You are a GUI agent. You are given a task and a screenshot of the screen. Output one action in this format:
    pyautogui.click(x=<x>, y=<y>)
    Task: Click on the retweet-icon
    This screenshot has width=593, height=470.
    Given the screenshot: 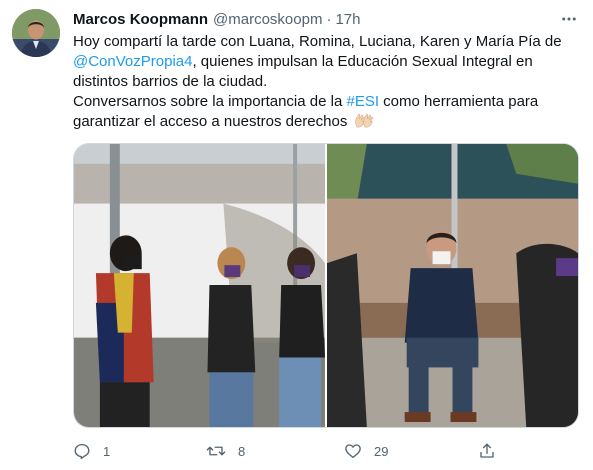 What is the action you would take?
    pyautogui.click(x=216, y=451)
    